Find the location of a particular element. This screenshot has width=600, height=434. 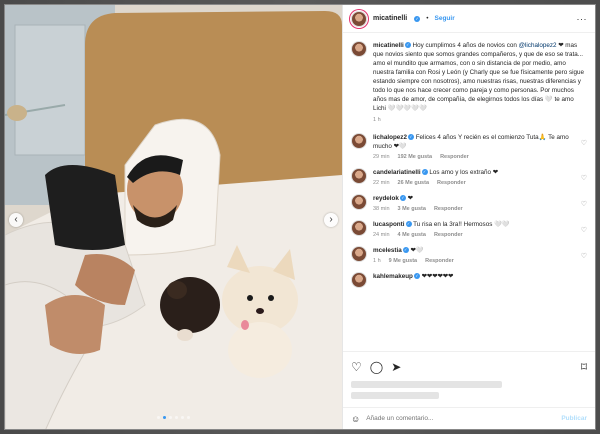

comment-item: mcelestia ✓ ❤🤍 1 h 9 Me gusta Responder ♡ is located at coordinates (469, 255).